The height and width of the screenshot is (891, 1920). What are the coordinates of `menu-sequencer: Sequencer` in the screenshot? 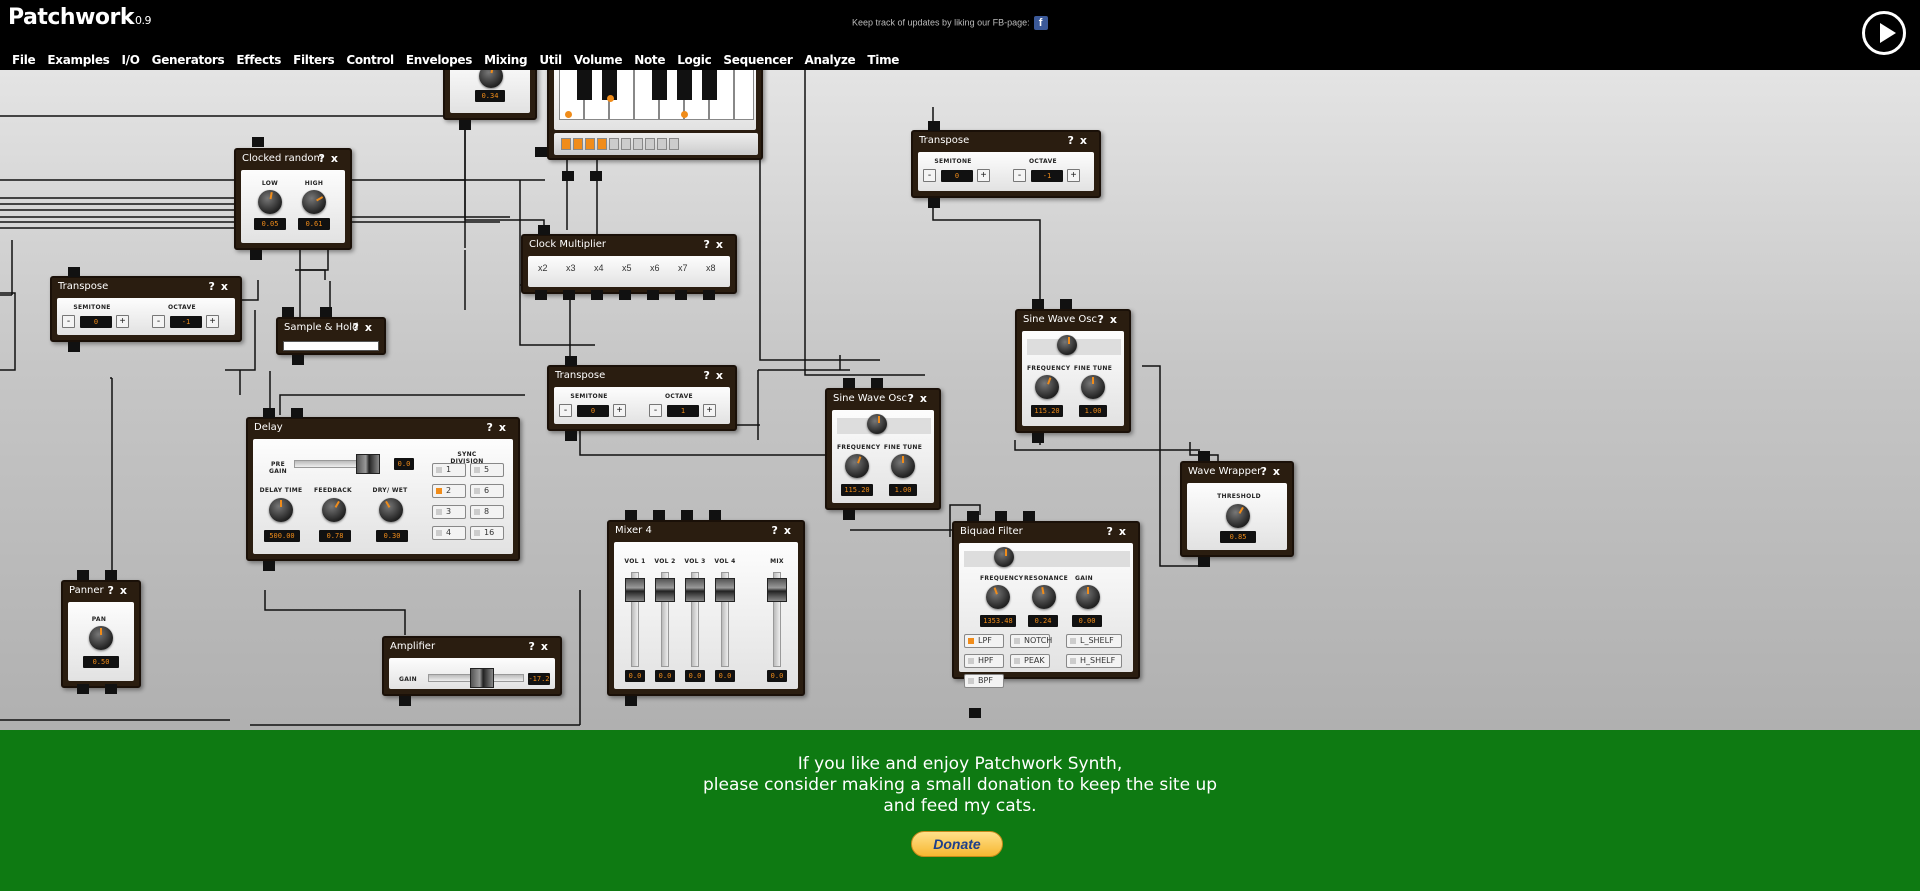 It's located at (757, 60).